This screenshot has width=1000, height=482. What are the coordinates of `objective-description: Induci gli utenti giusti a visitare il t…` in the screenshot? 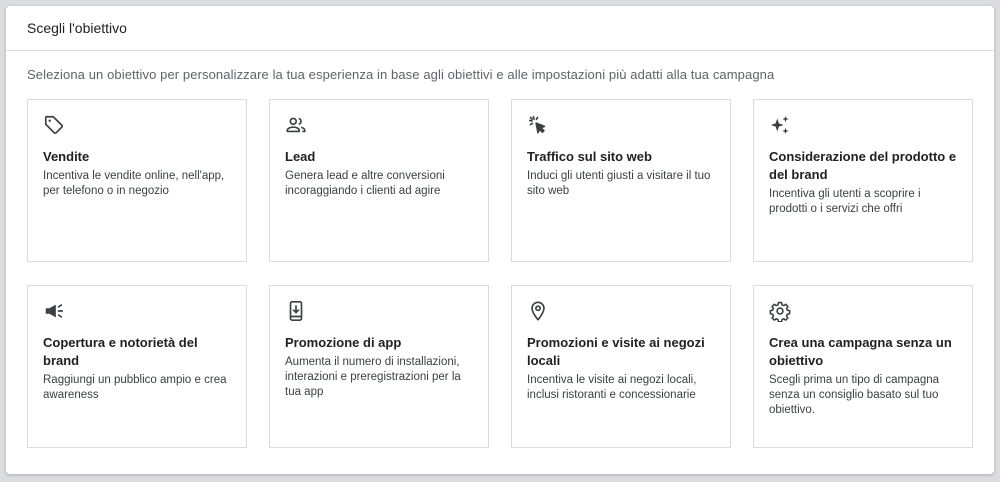 It's located at (619, 183).